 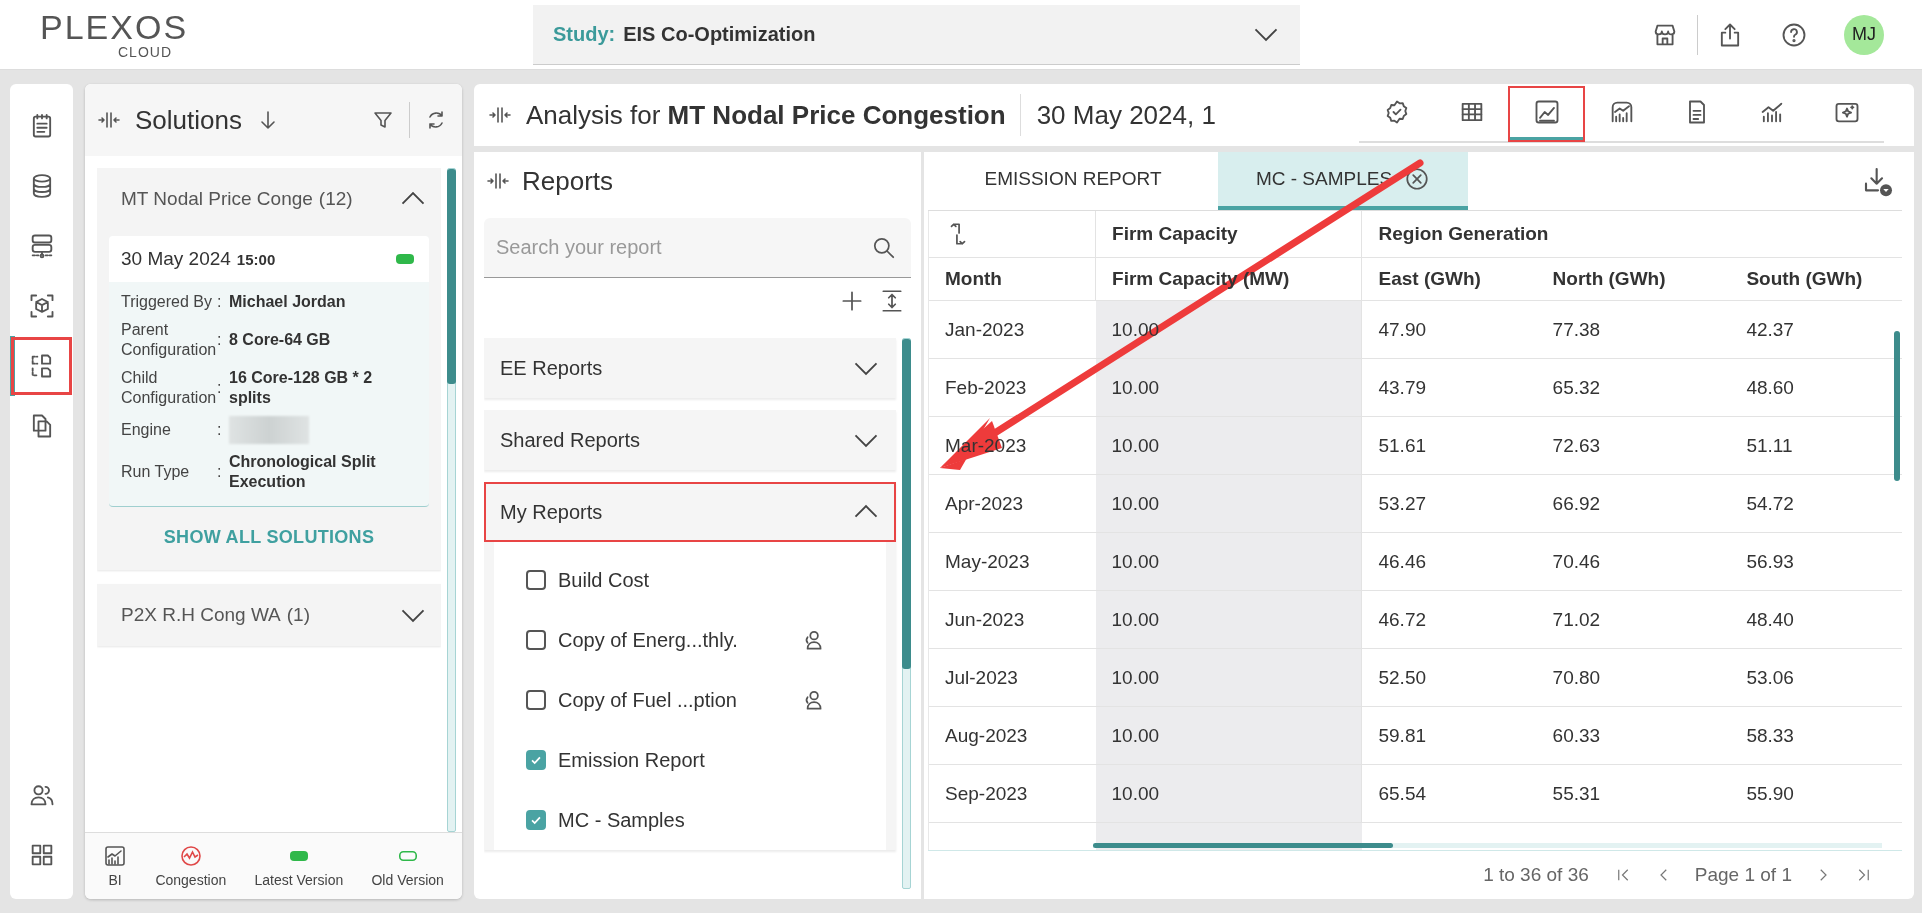 What do you see at coordinates (690, 512) in the screenshot?
I see `report-section-header: My Reports` at bounding box center [690, 512].